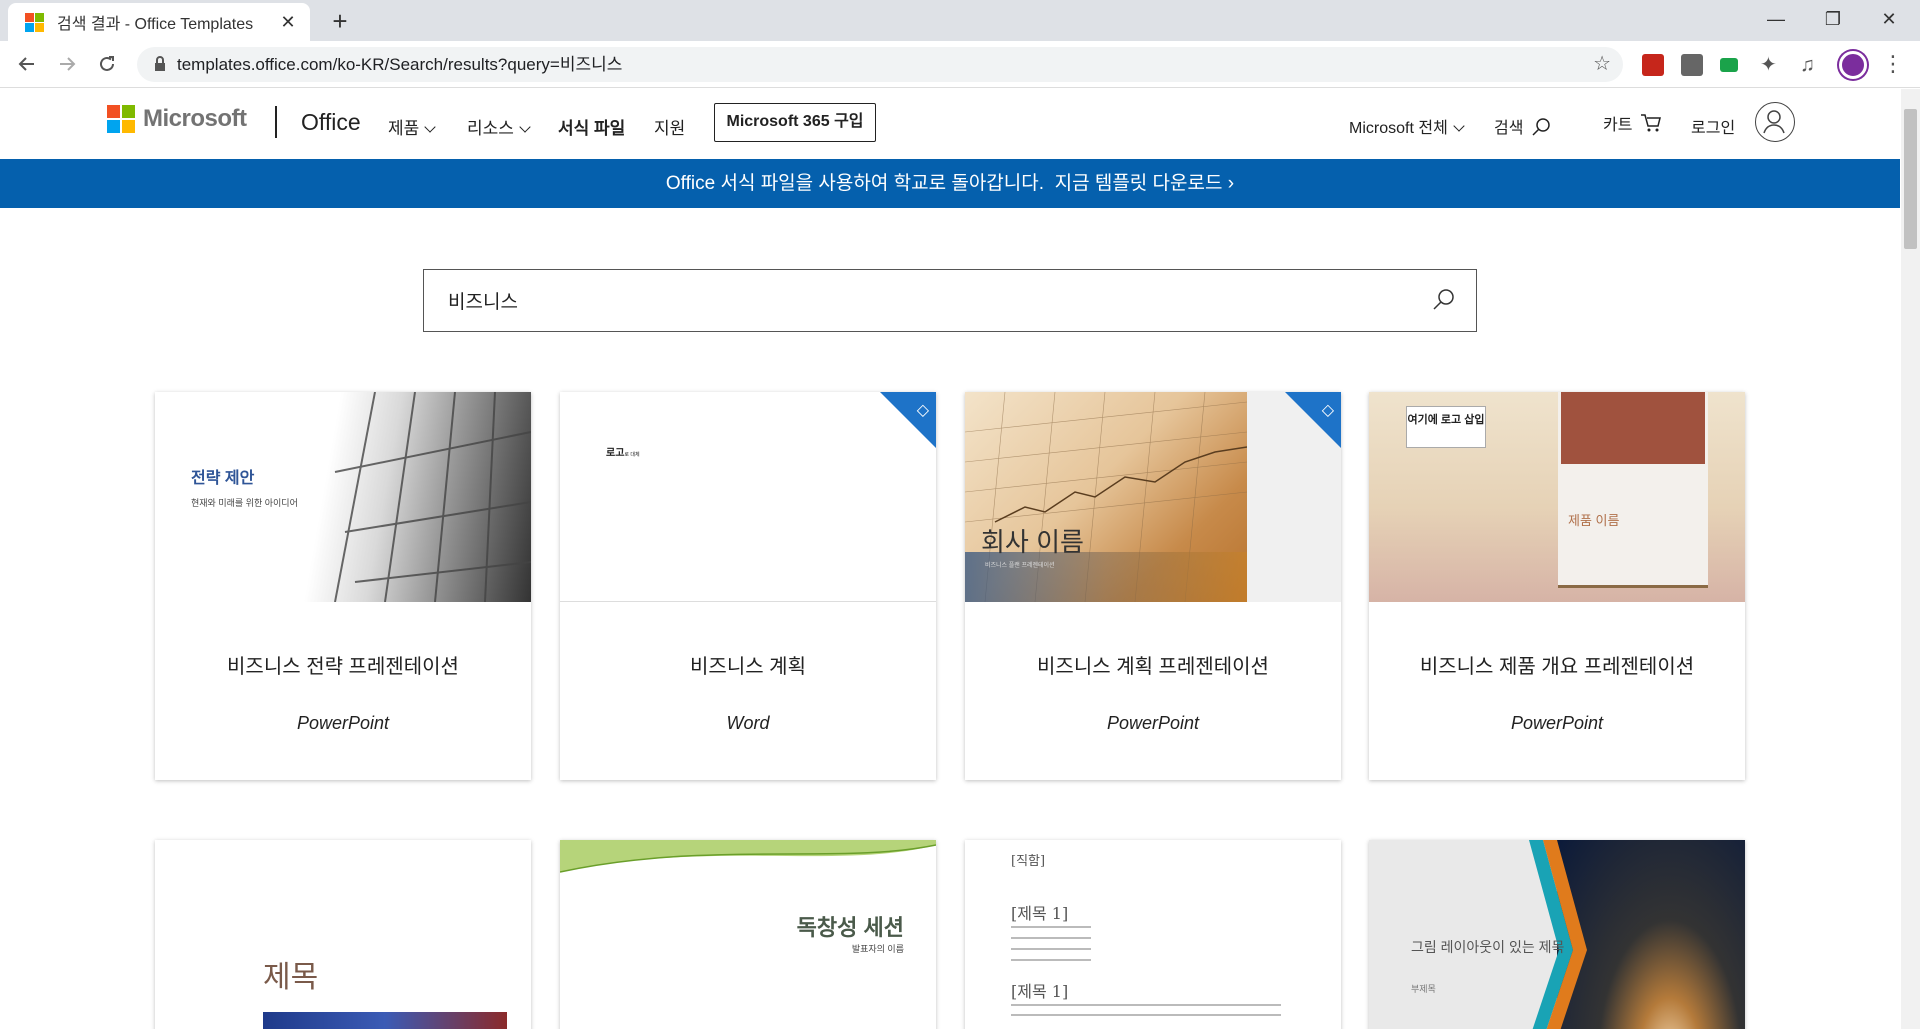  I want to click on thumb-heading: 제목, so click(291, 977).